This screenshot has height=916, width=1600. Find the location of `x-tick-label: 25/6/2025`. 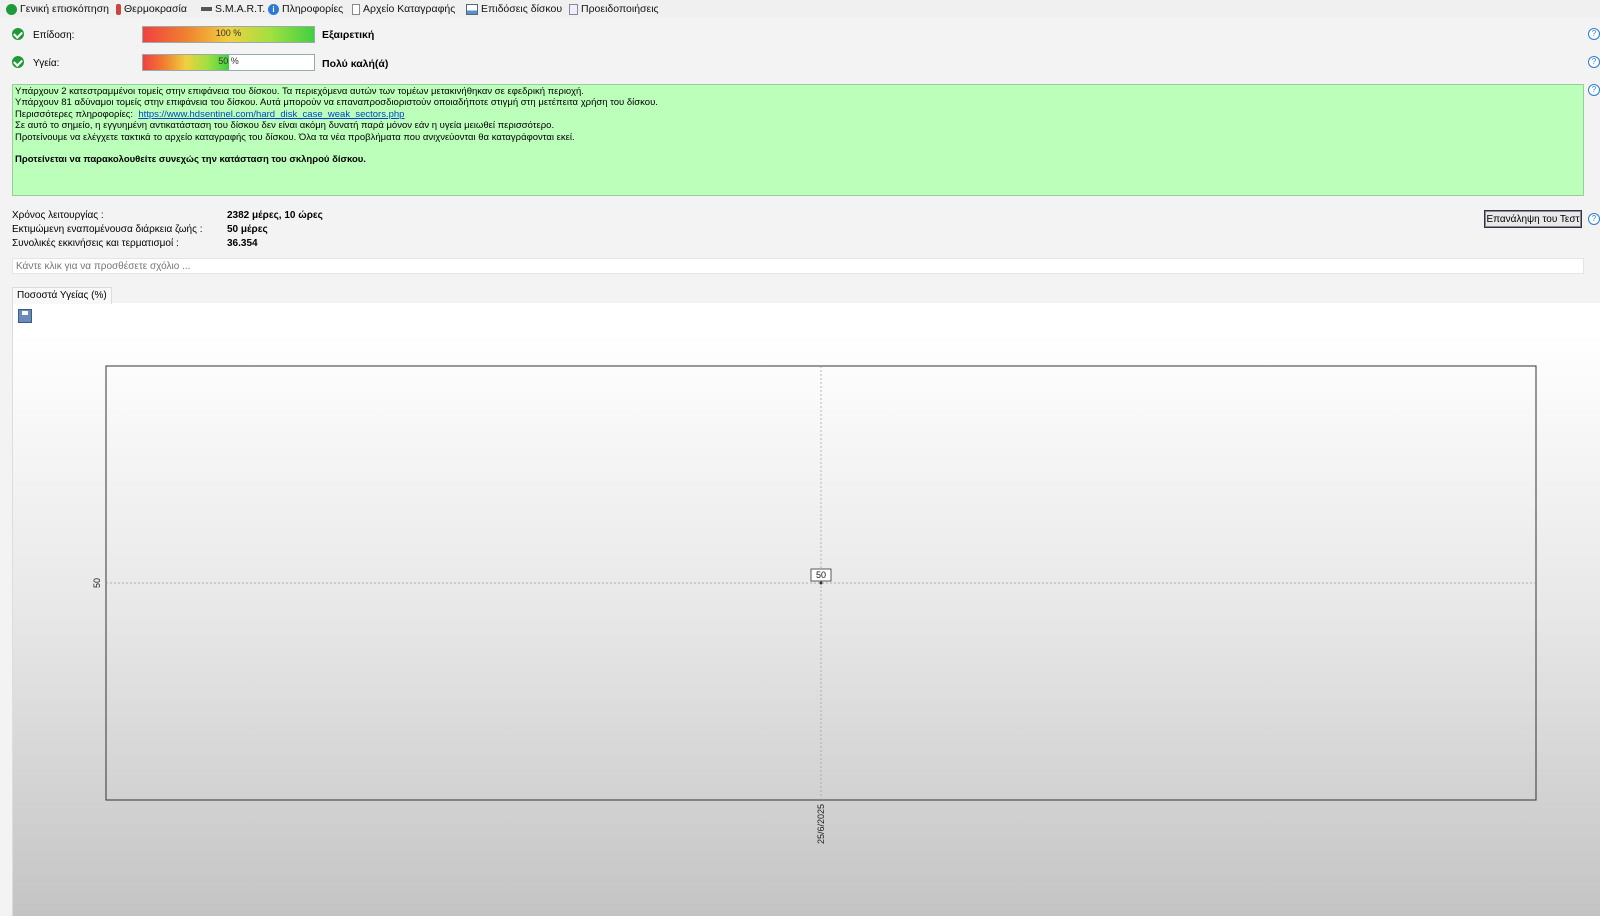

x-tick-label: 25/6/2025 is located at coordinates (821, 824).